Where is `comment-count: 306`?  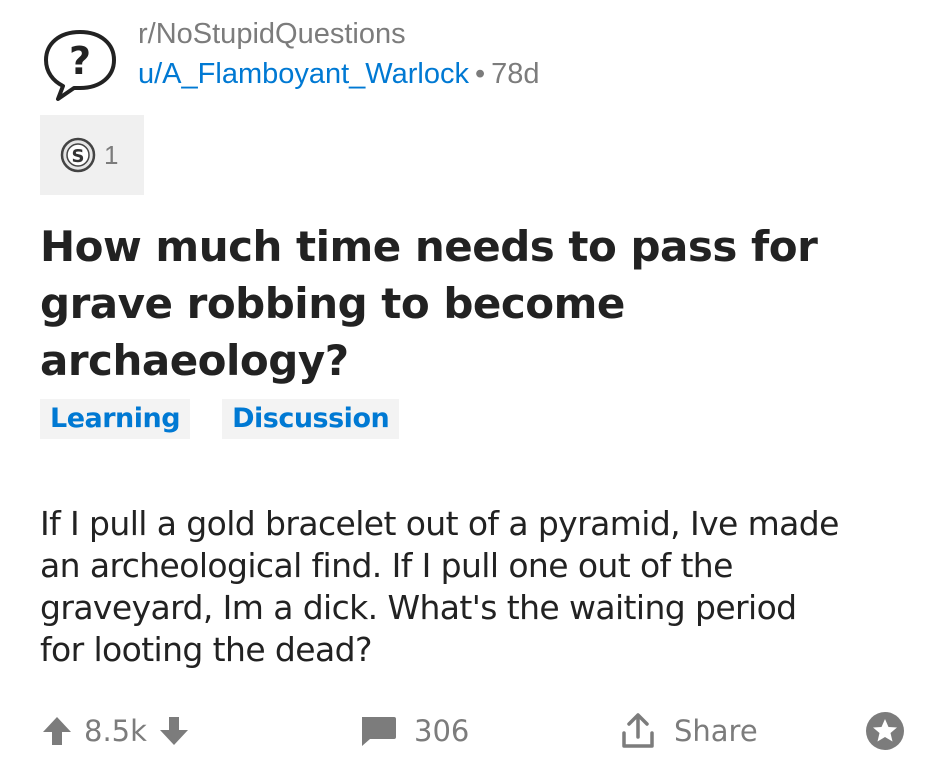 comment-count: 306 is located at coordinates (442, 731).